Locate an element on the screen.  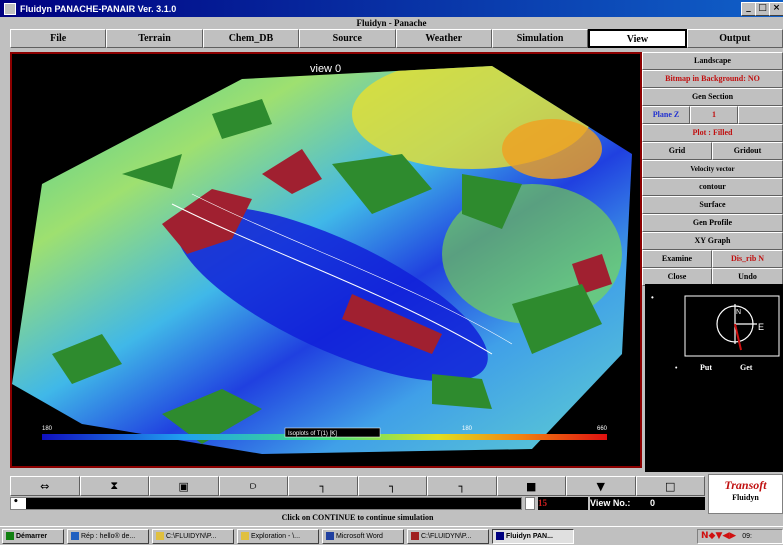
menu-chem-db: Chem_DB is located at coordinates (251, 38).